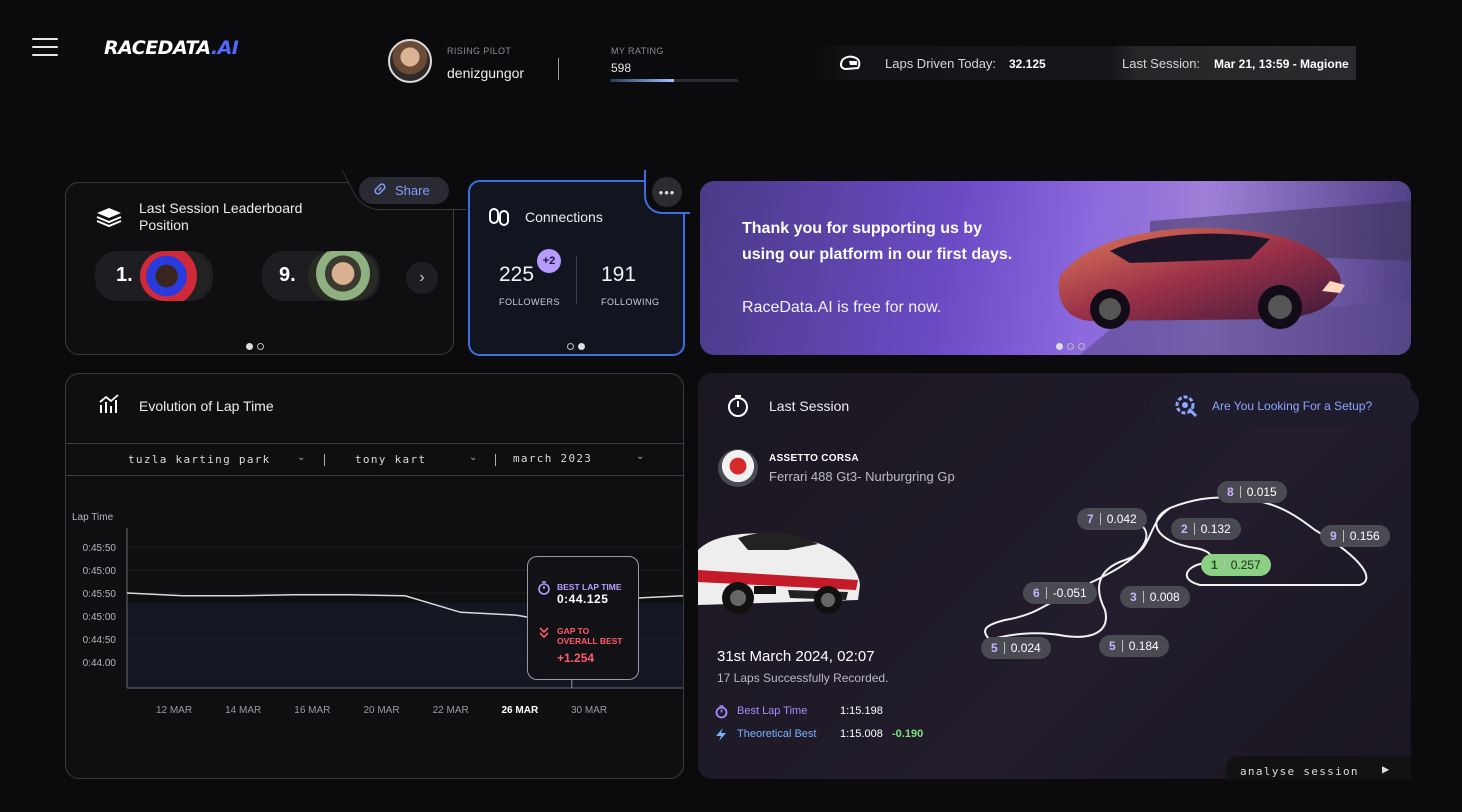 Image resolution: width=1462 pixels, height=812 pixels. Describe the element at coordinates (1027, 64) in the screenshot. I see `laps-driven-value: 32.125` at that location.